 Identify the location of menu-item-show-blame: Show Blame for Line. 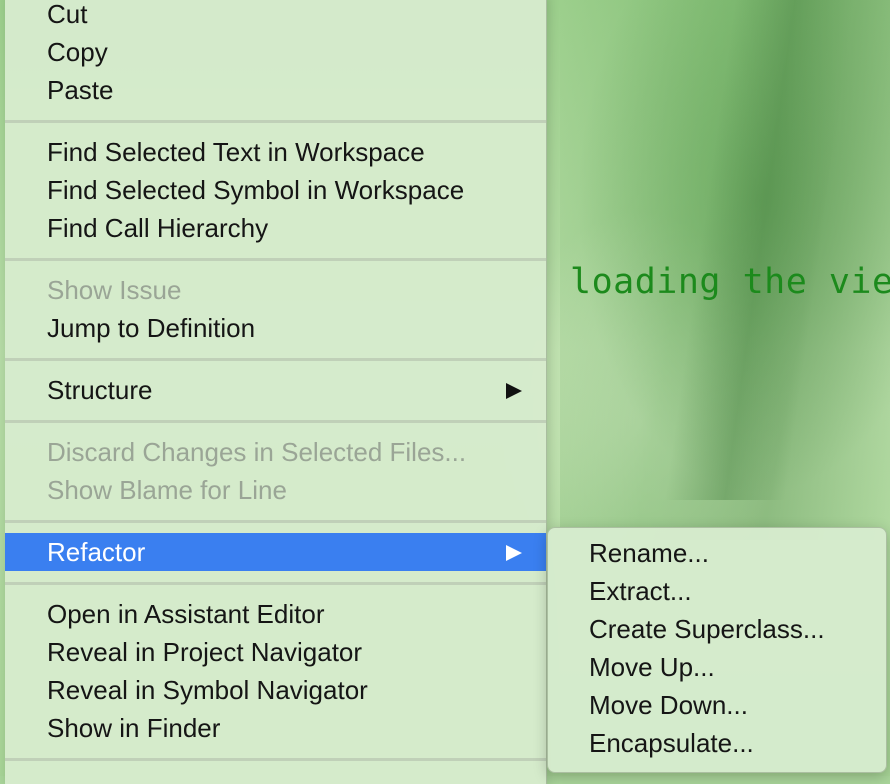
(167, 490).